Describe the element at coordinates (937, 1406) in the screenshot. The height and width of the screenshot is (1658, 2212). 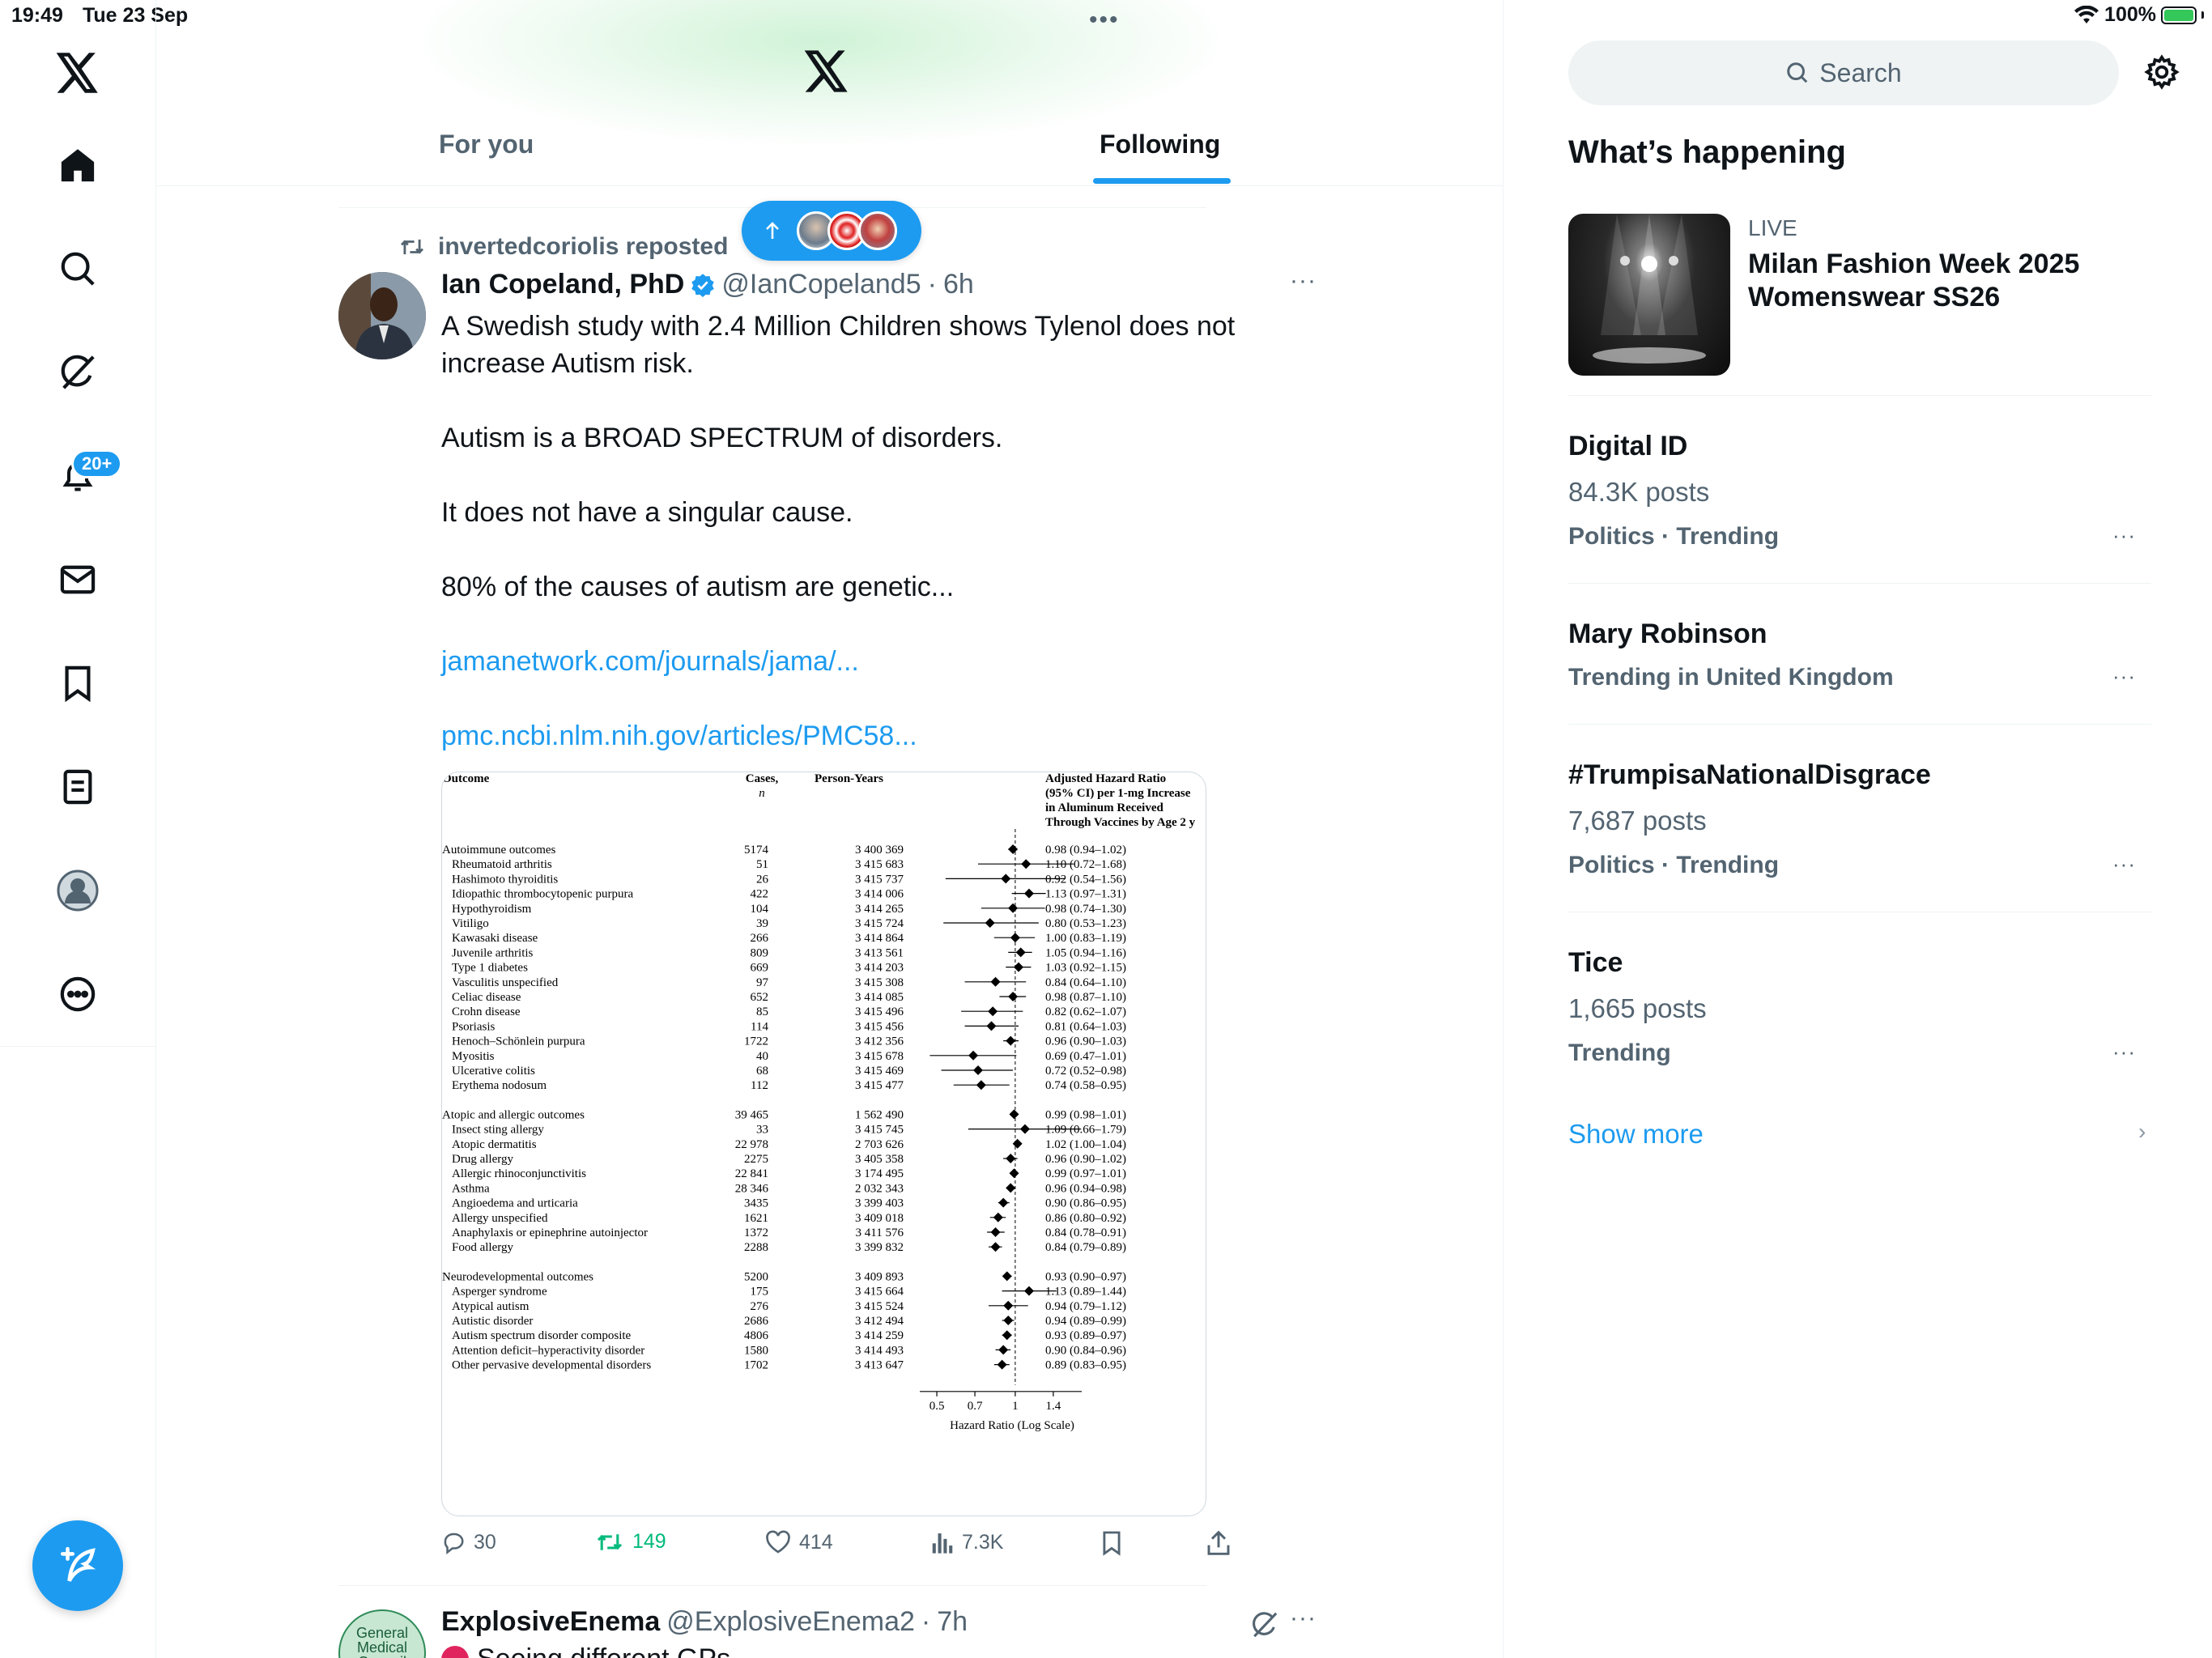
I see `x-tick-label: 0.5` at that location.